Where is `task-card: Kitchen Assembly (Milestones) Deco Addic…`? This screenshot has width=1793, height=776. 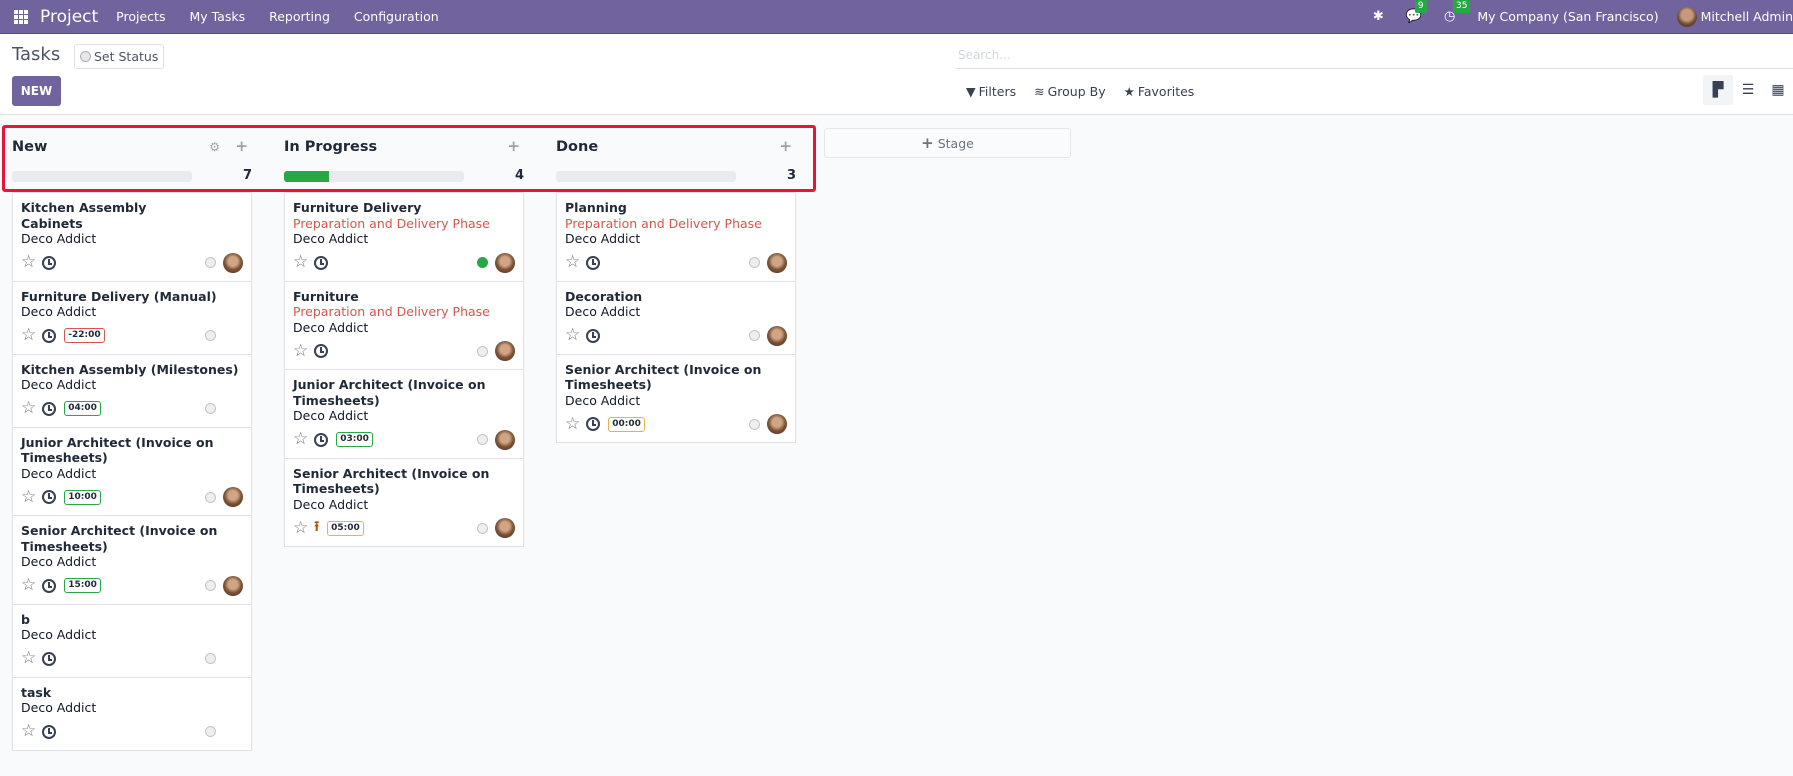
task-card: Kitchen Assembly (Milestones) Deco Addic… is located at coordinates (132, 391).